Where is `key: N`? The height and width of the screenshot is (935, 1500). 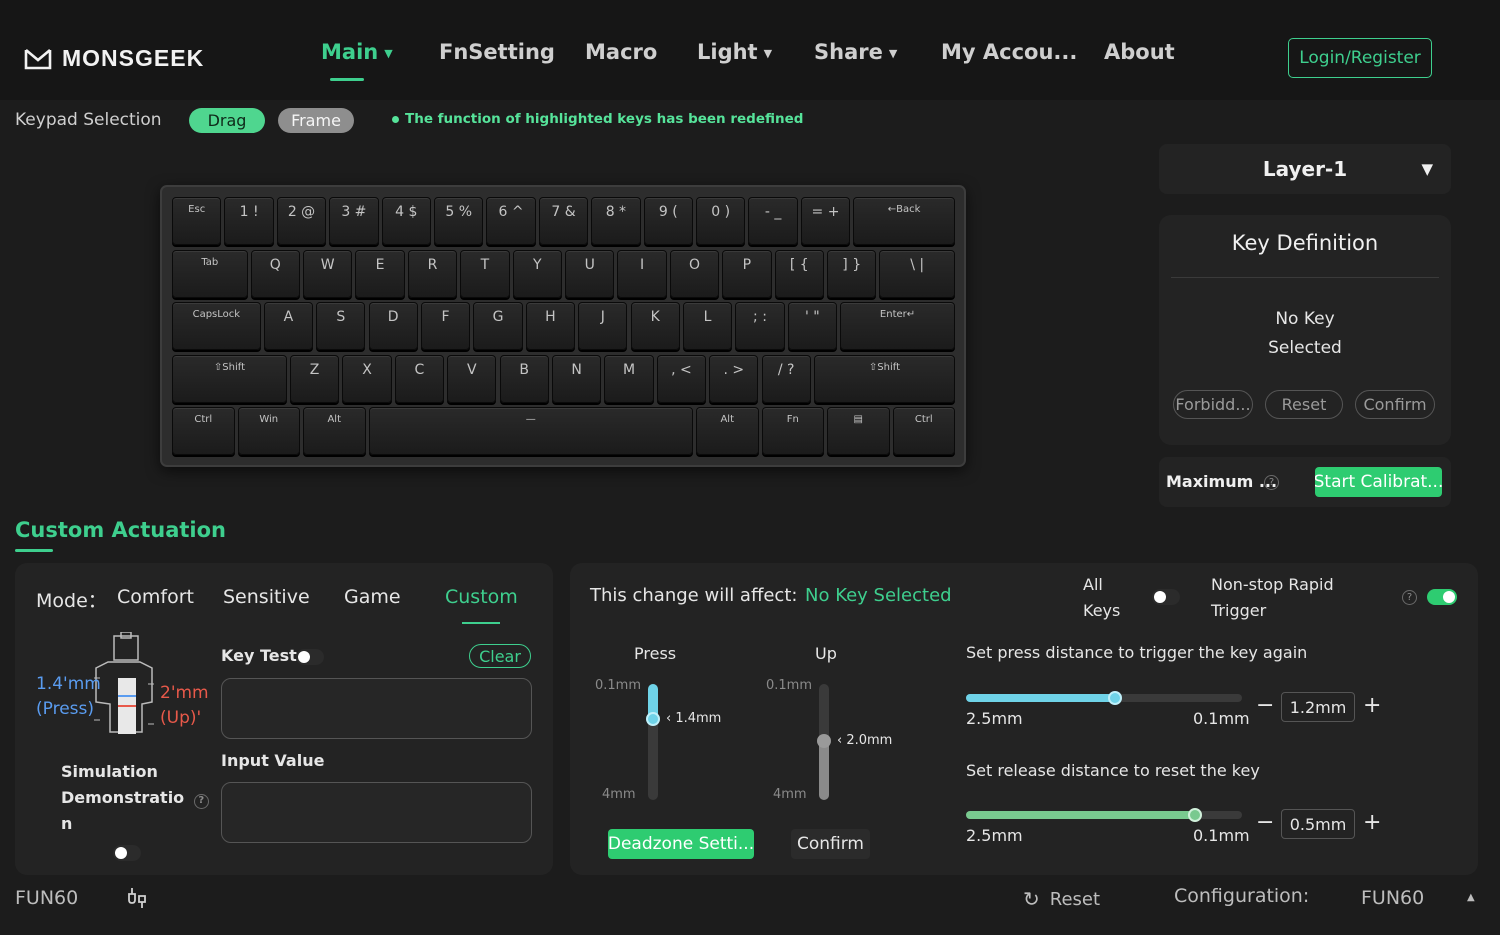 key: N is located at coordinates (576, 378).